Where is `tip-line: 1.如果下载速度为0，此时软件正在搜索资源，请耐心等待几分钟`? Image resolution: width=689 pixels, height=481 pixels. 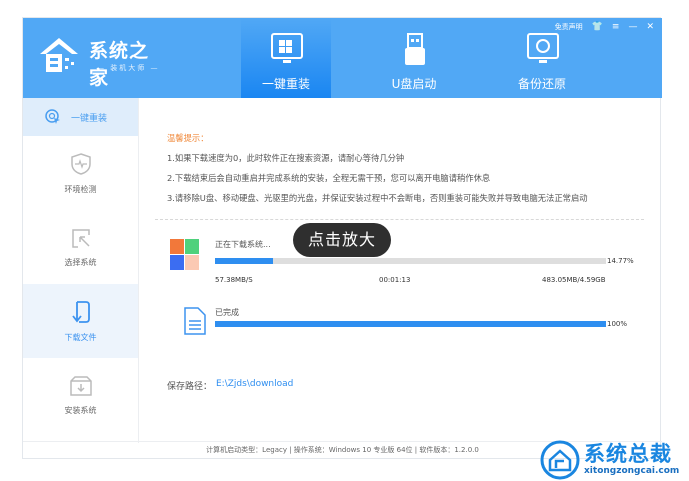
tip-line: 1.如果下载速度为0，此时软件正在搜索资源，请耐心等待几分钟 is located at coordinates (286, 158).